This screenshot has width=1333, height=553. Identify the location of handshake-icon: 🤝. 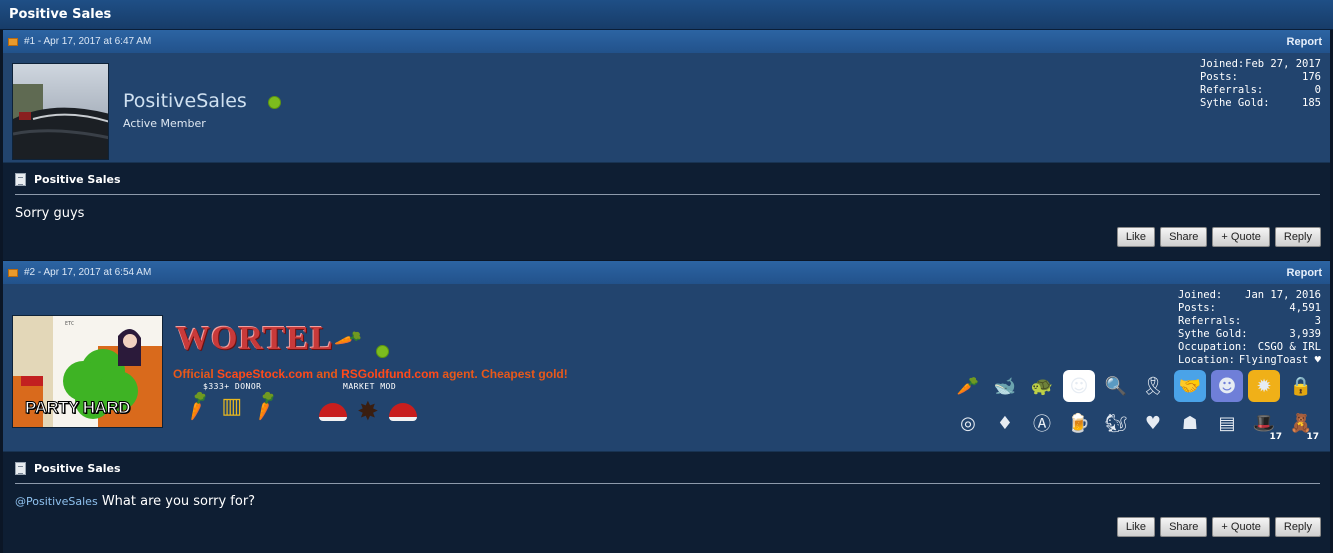
(1190, 386).